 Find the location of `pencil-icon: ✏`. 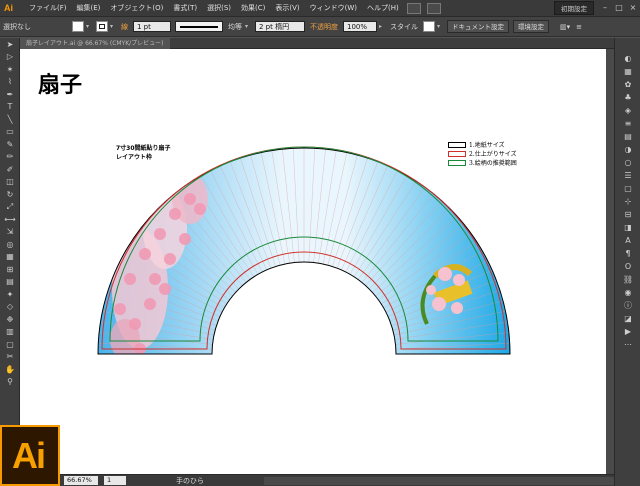

pencil-icon: ✏ is located at coordinates (10, 157).